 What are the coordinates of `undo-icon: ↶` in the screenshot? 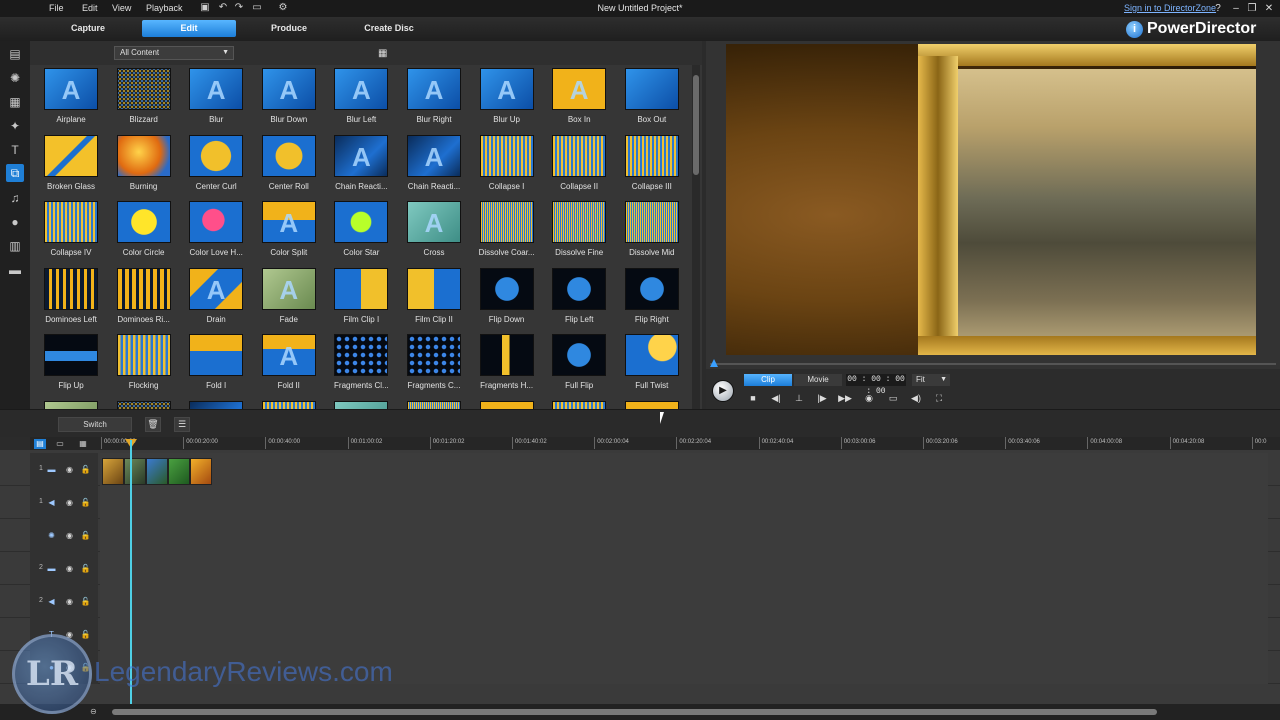 It's located at (223, 8).